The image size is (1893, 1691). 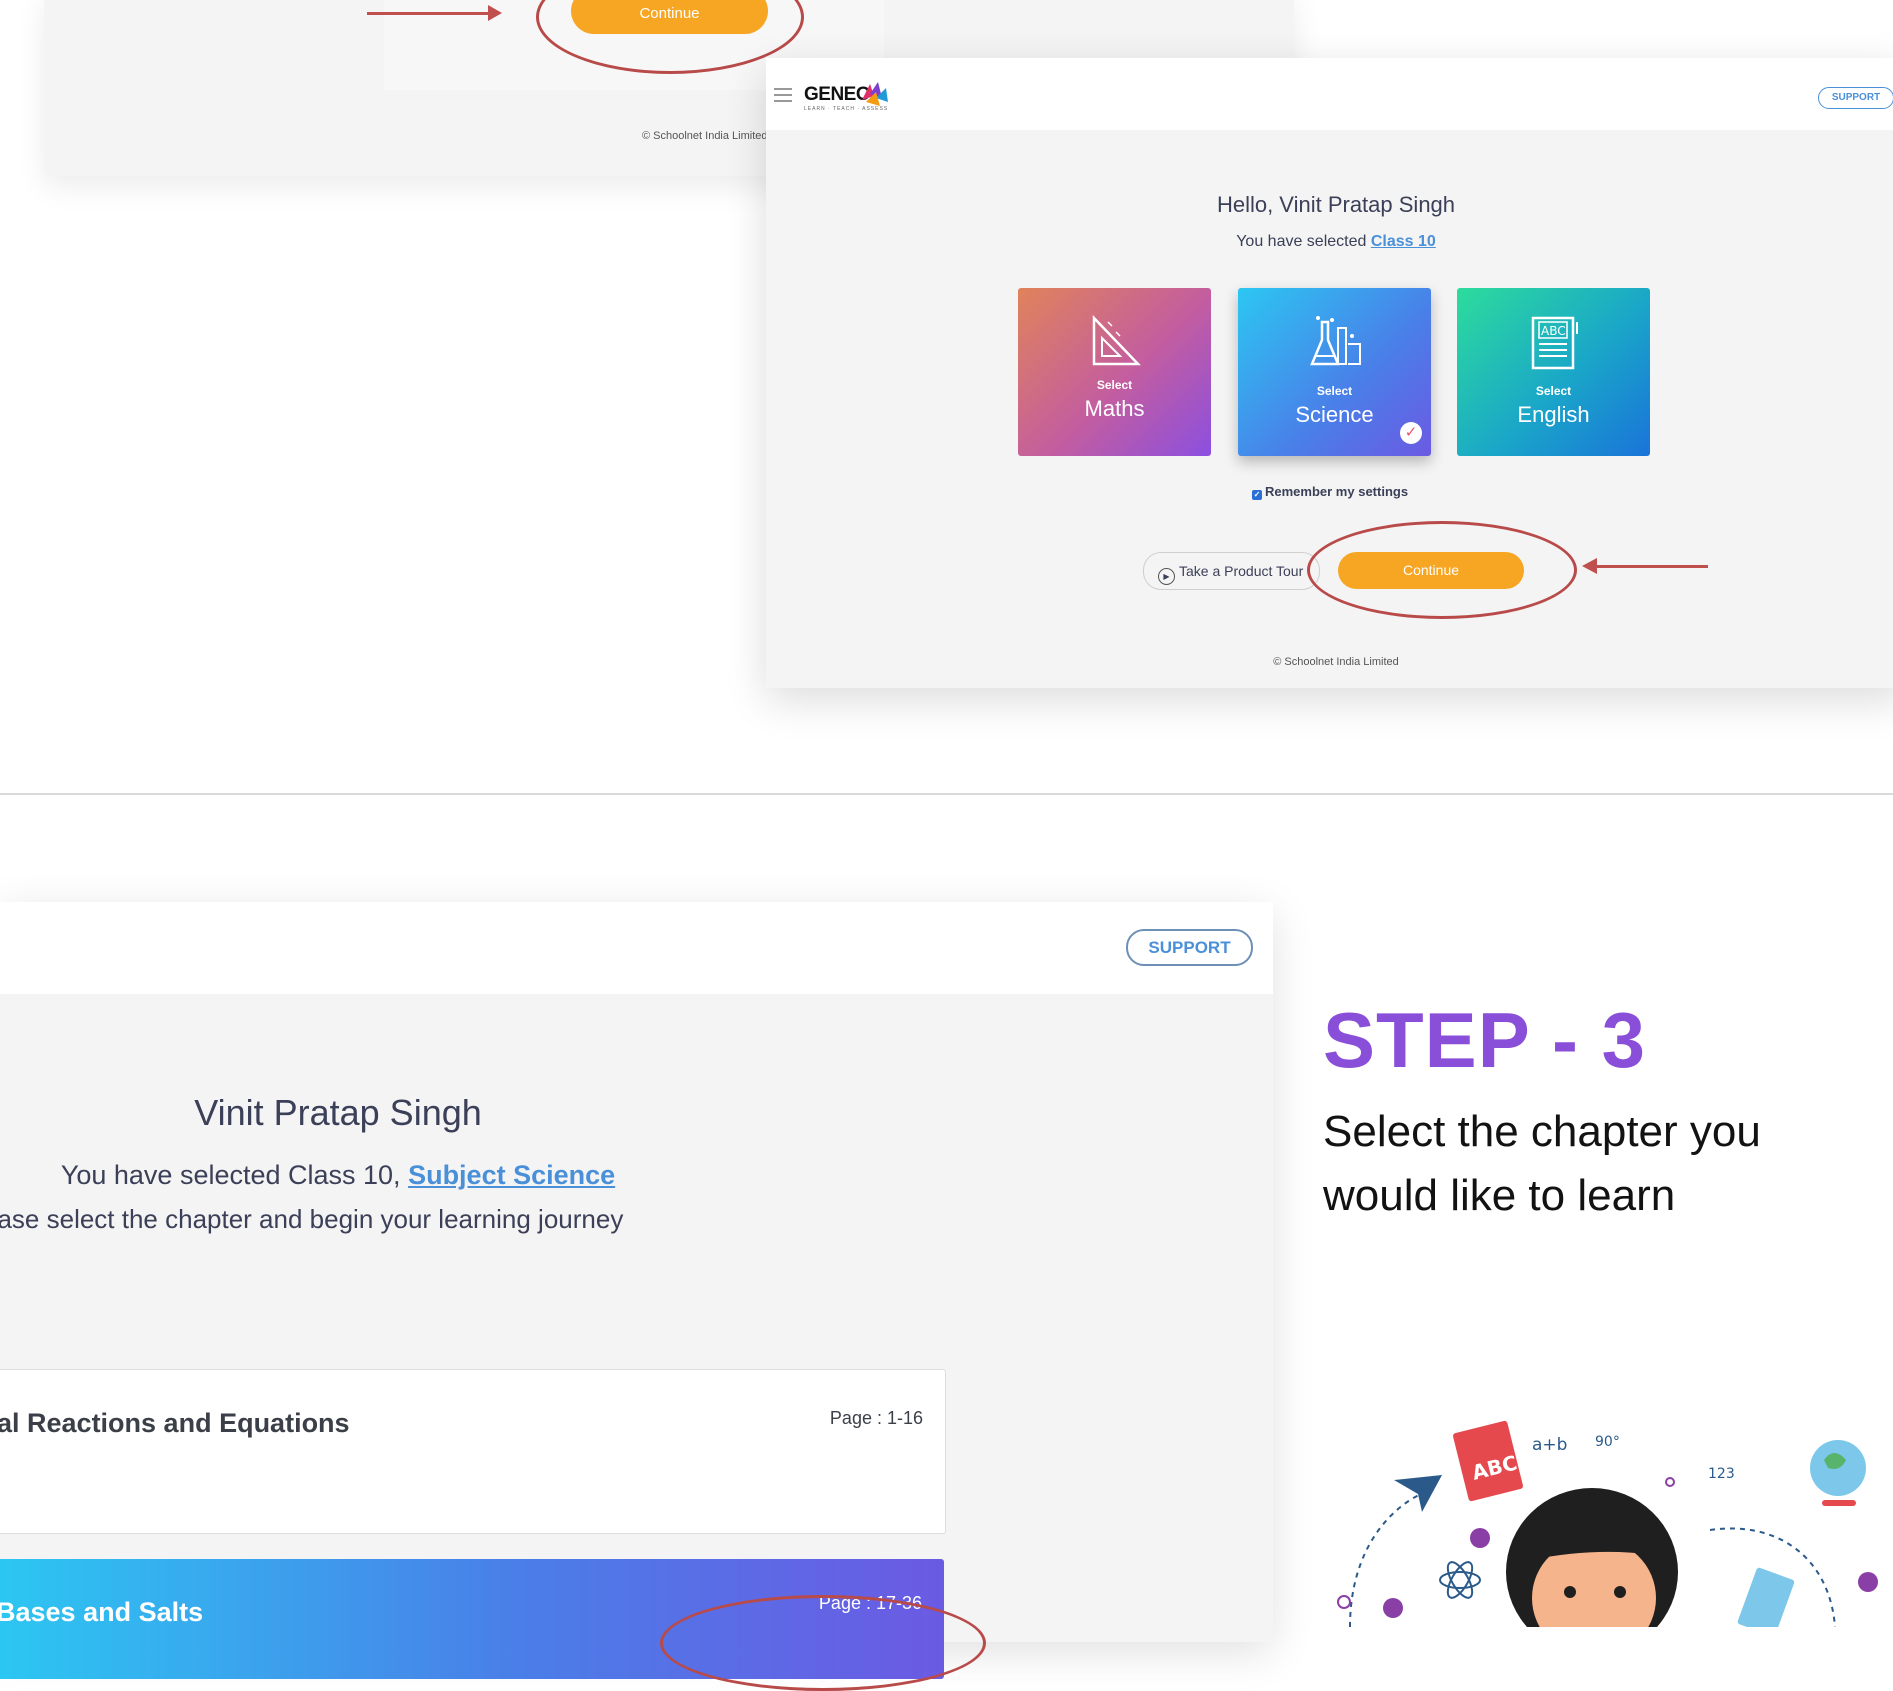 I want to click on greeting: Hello, Vinit Pratap Singh, so click(x=1336, y=204).